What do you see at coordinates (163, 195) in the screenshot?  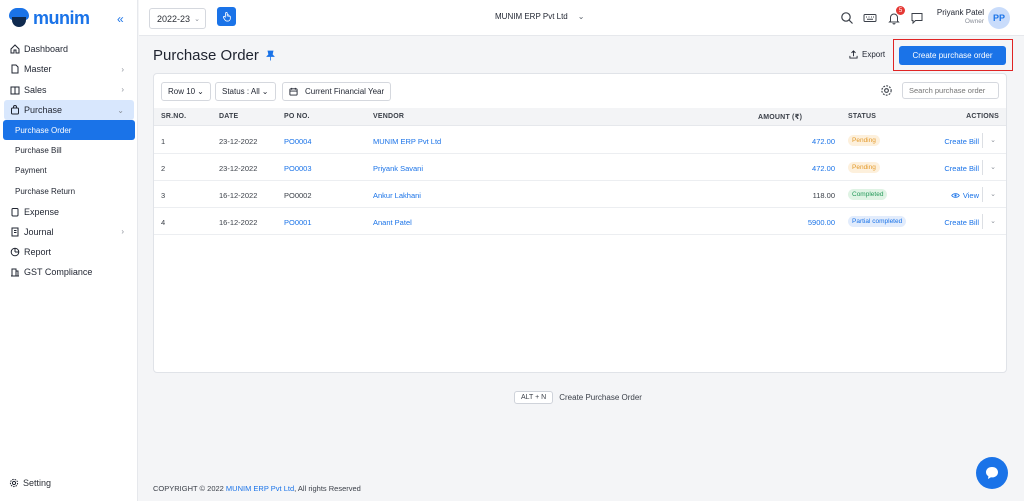 I see `cell-srno: 3` at bounding box center [163, 195].